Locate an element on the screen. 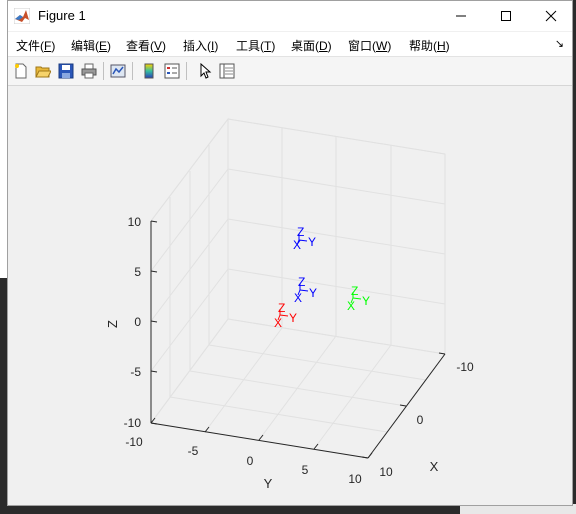 The width and height of the screenshot is (576, 514). menu-view: 查看(V) is located at coordinates (146, 45).